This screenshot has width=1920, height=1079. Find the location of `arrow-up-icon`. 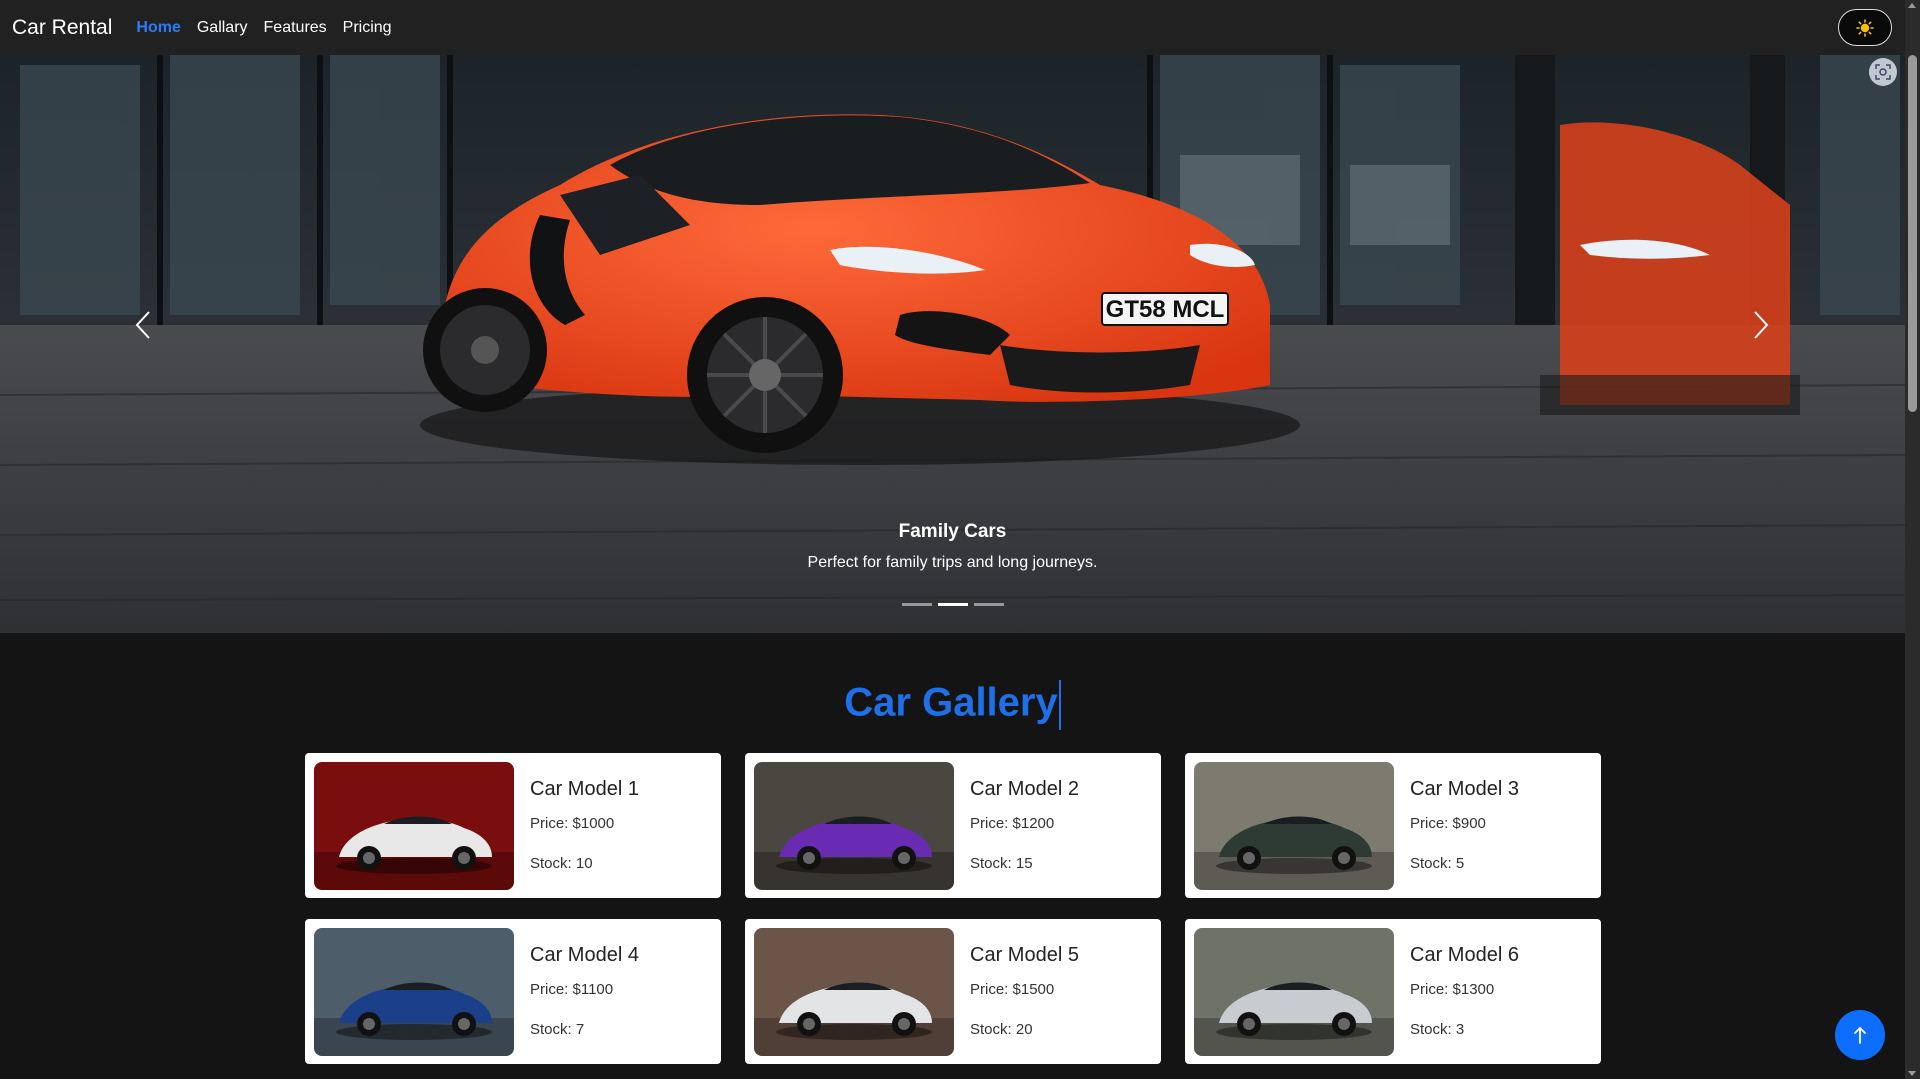

arrow-up-icon is located at coordinates (1860, 1035).